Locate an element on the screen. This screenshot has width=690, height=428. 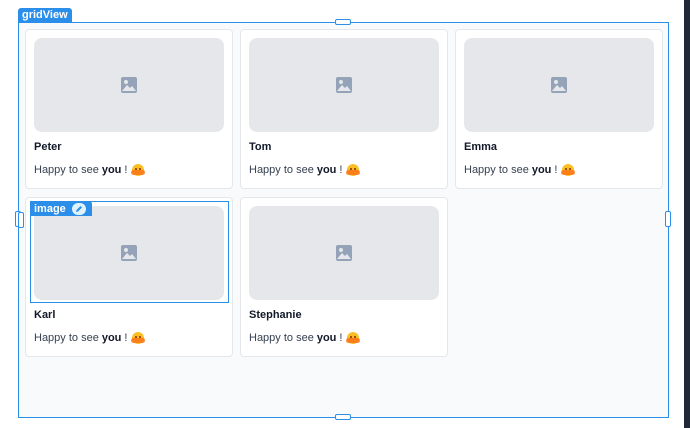
image-selection-frame is located at coordinates (129, 252).